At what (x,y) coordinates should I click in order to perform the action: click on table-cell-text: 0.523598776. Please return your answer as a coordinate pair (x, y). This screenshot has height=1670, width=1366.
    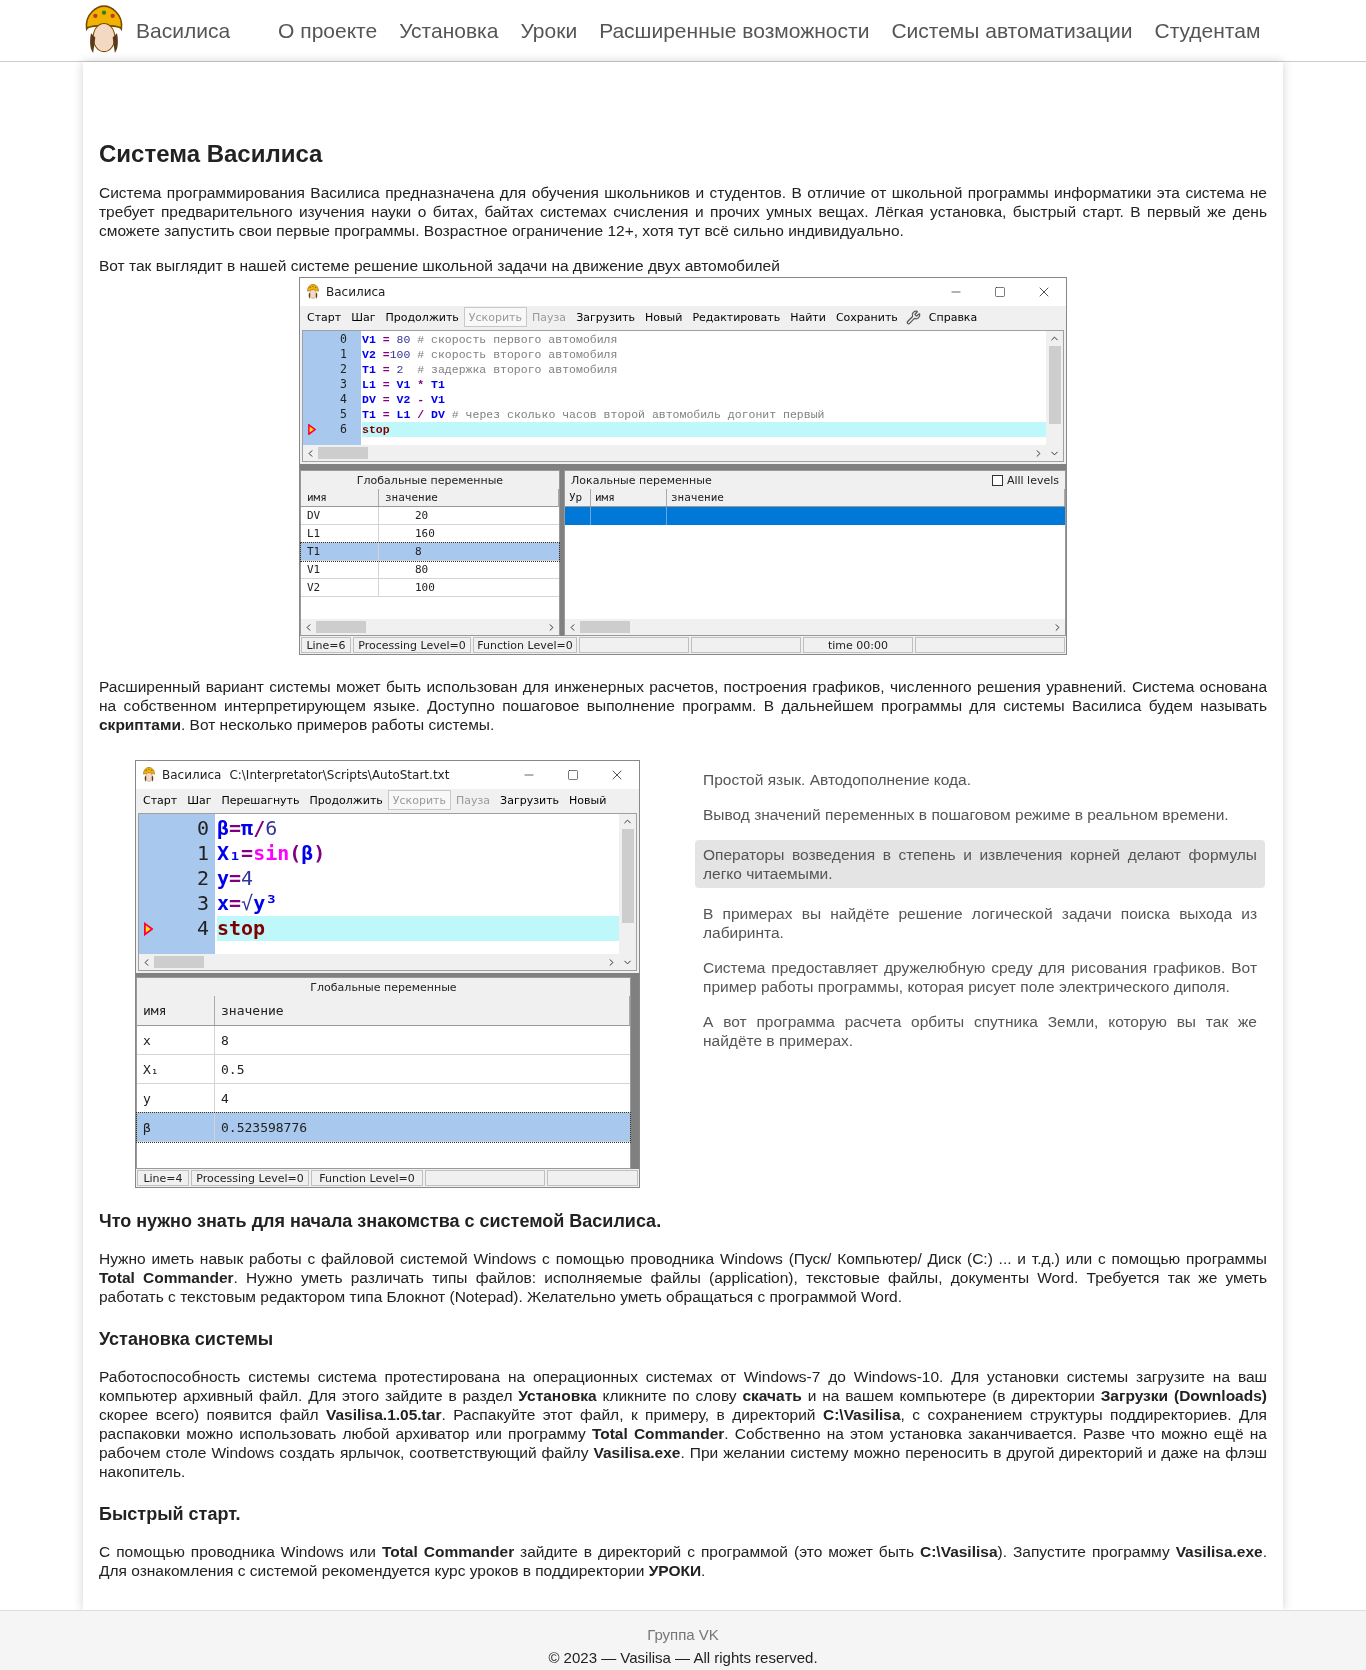
    Looking at the image, I should click on (264, 1127).